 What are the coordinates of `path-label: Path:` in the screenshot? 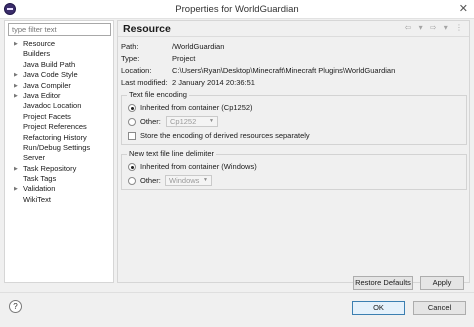 It's located at (130, 46).